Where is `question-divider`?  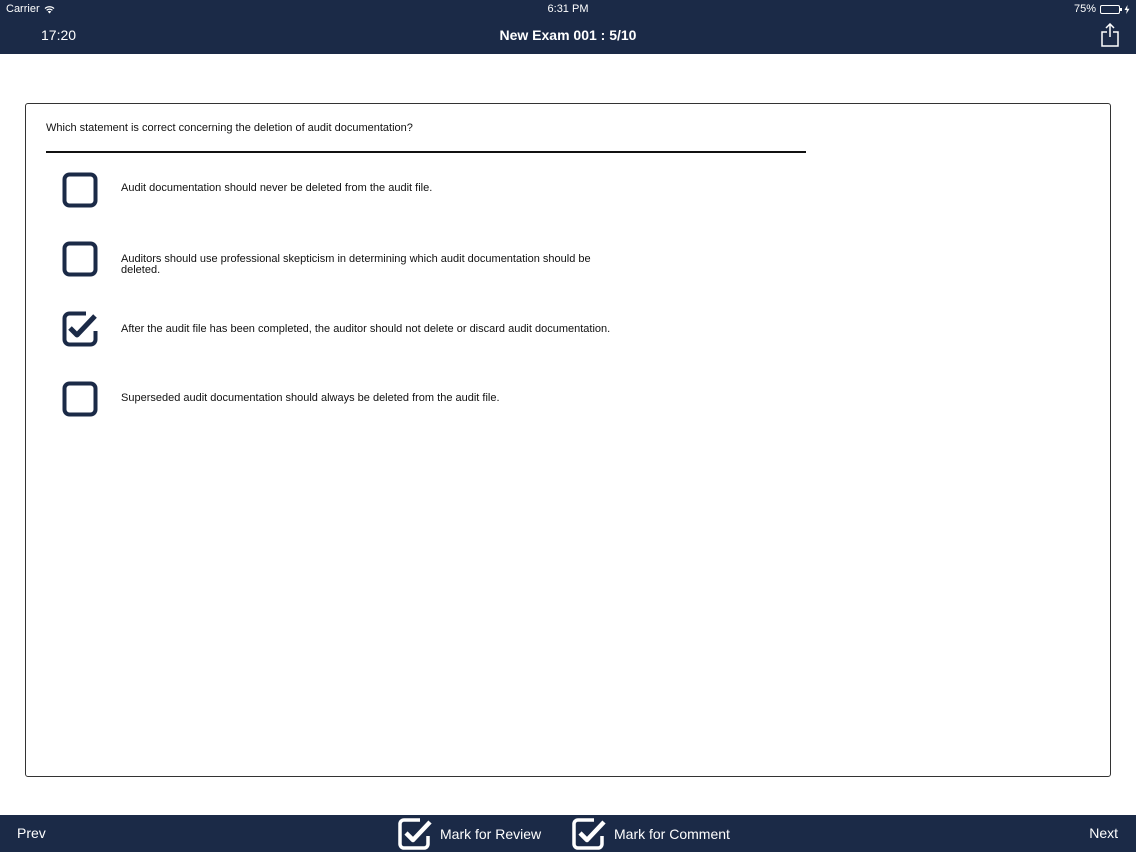
question-divider is located at coordinates (426, 152).